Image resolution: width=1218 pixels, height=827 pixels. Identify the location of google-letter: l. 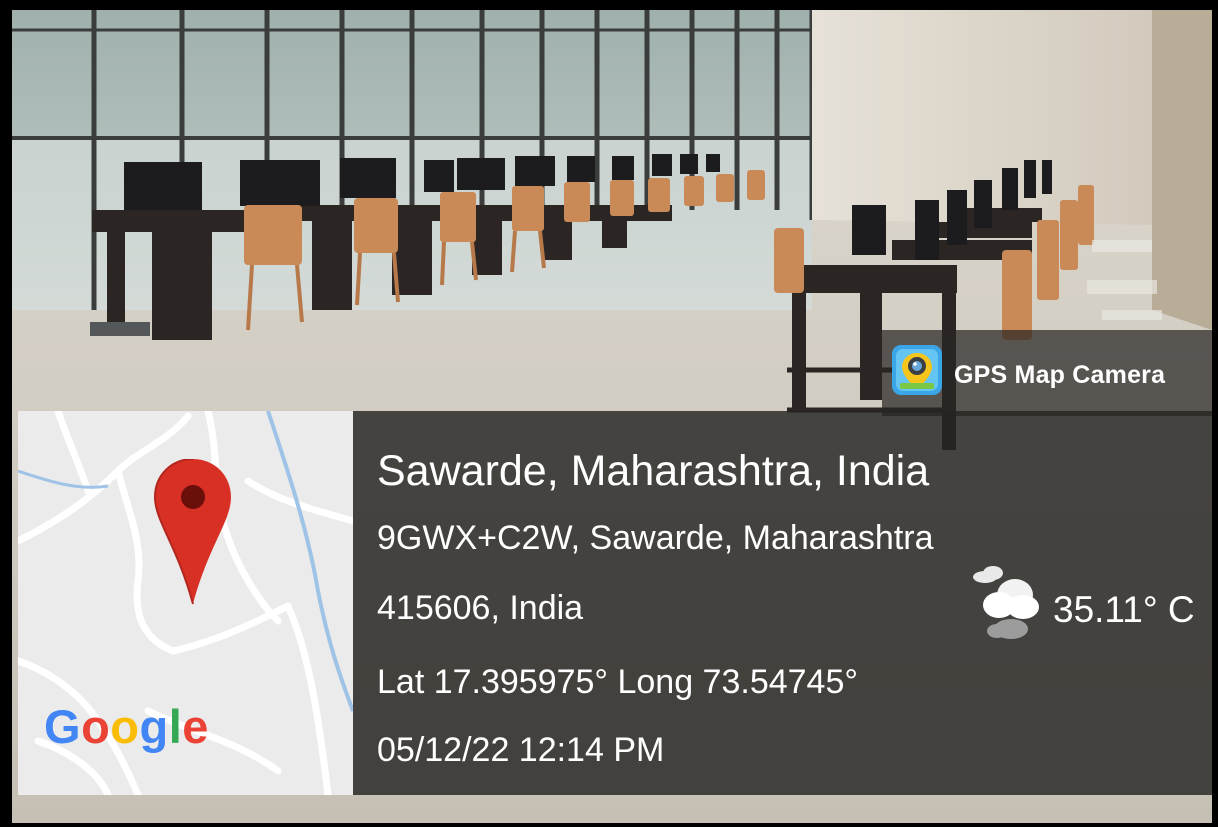
(175, 726).